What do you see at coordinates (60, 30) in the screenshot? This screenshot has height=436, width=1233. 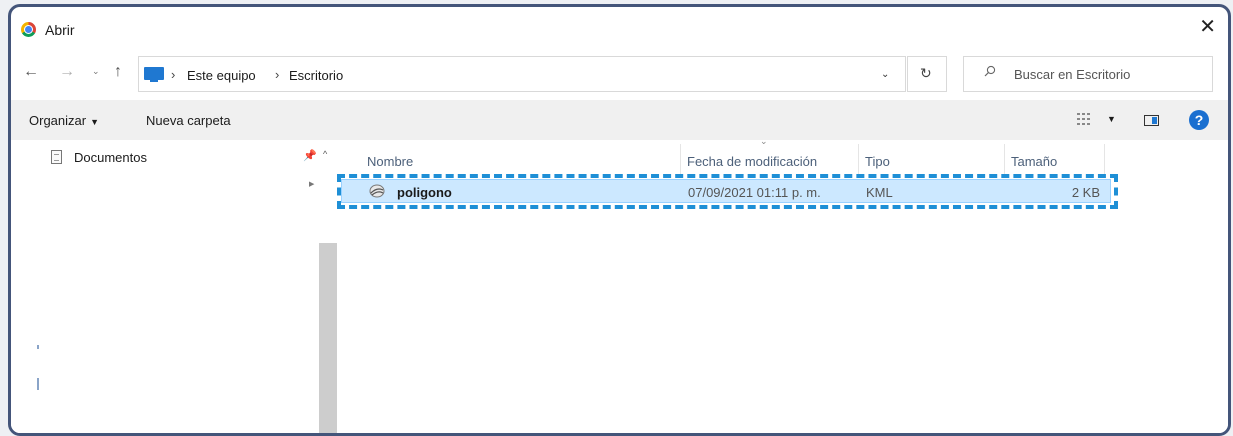 I see `window-title: Abrir` at bounding box center [60, 30].